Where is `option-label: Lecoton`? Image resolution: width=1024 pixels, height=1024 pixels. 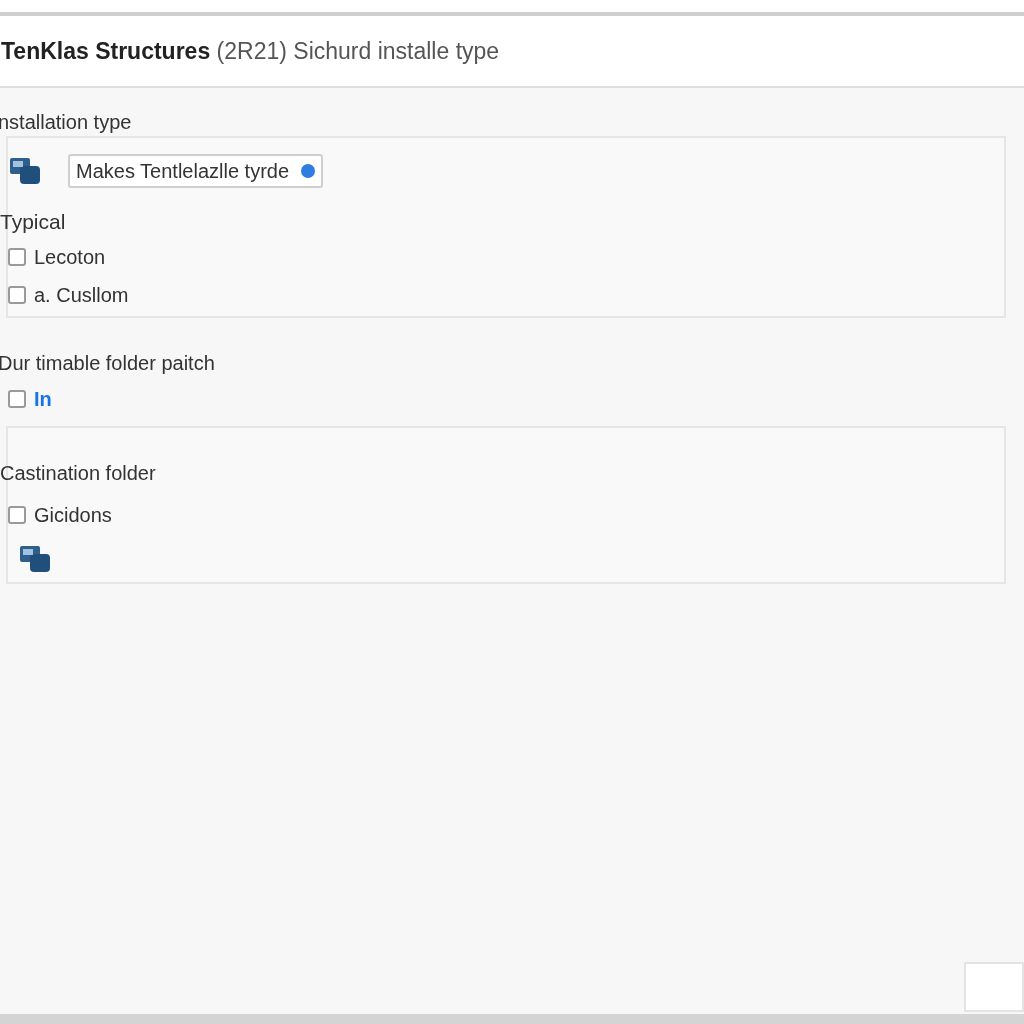
option-label: Lecoton is located at coordinates (70, 257).